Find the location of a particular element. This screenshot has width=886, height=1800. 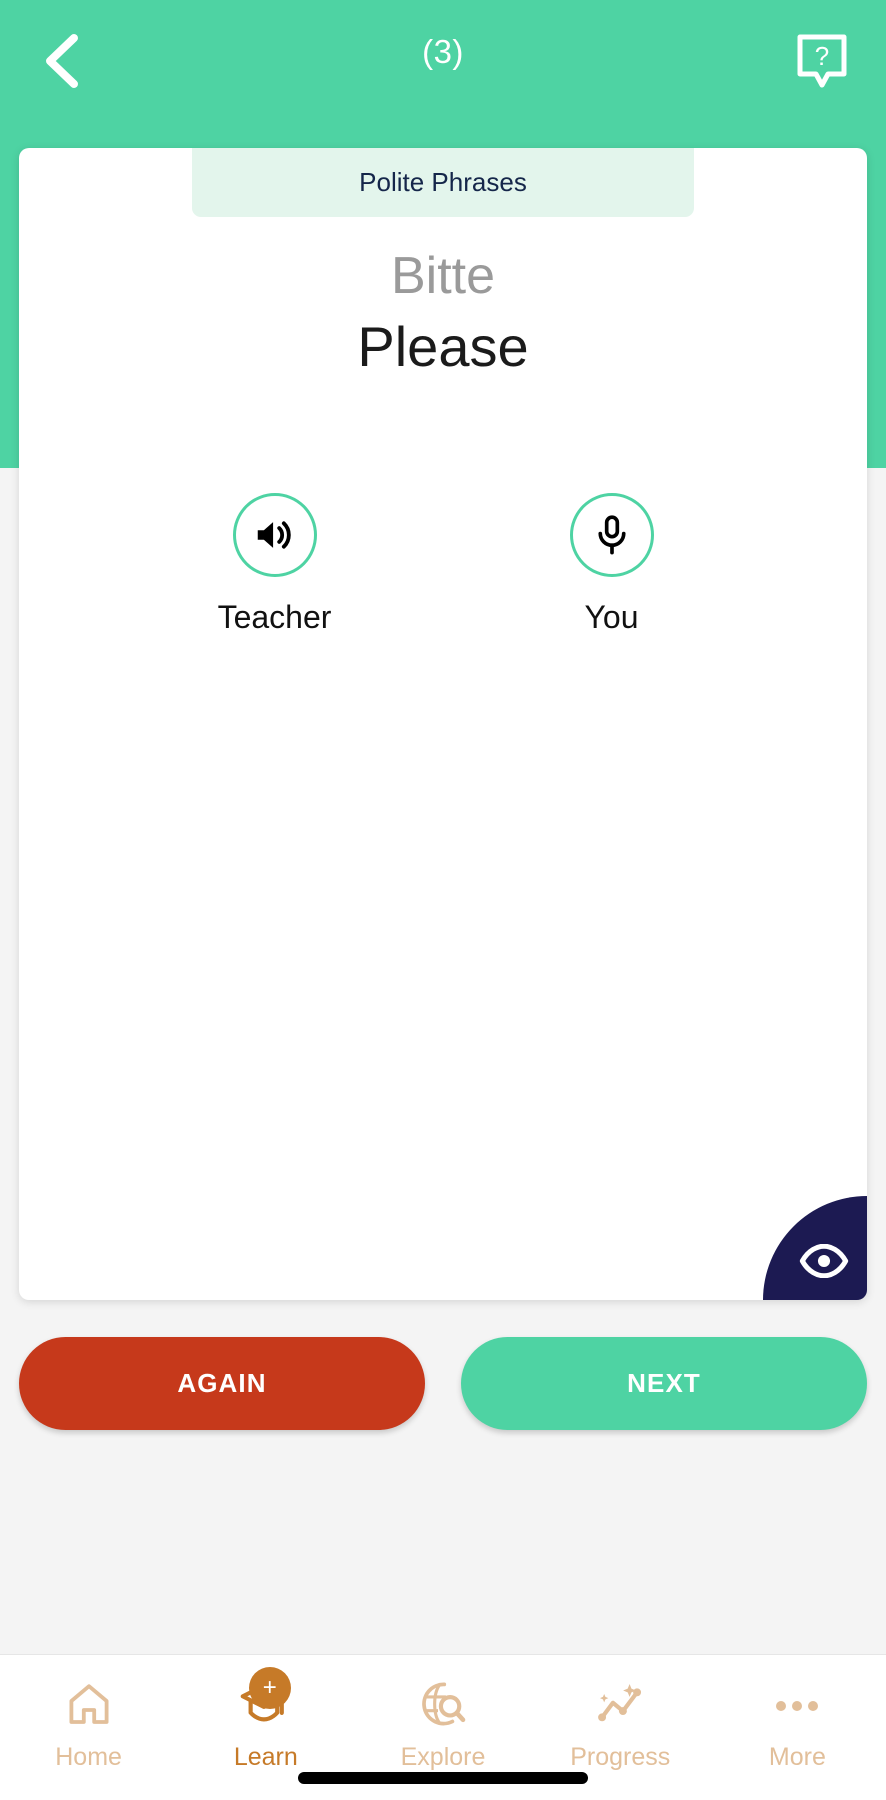

ellipsis-icon is located at coordinates (797, 1706).